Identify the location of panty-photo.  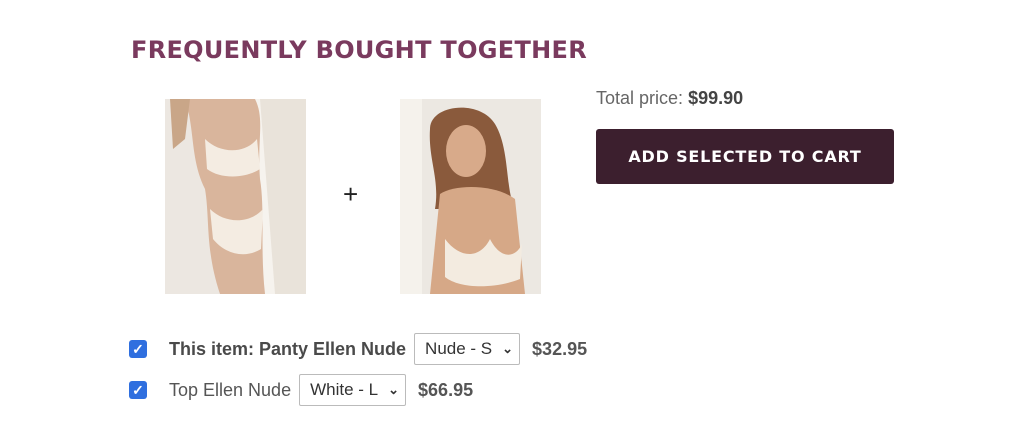
(235, 196).